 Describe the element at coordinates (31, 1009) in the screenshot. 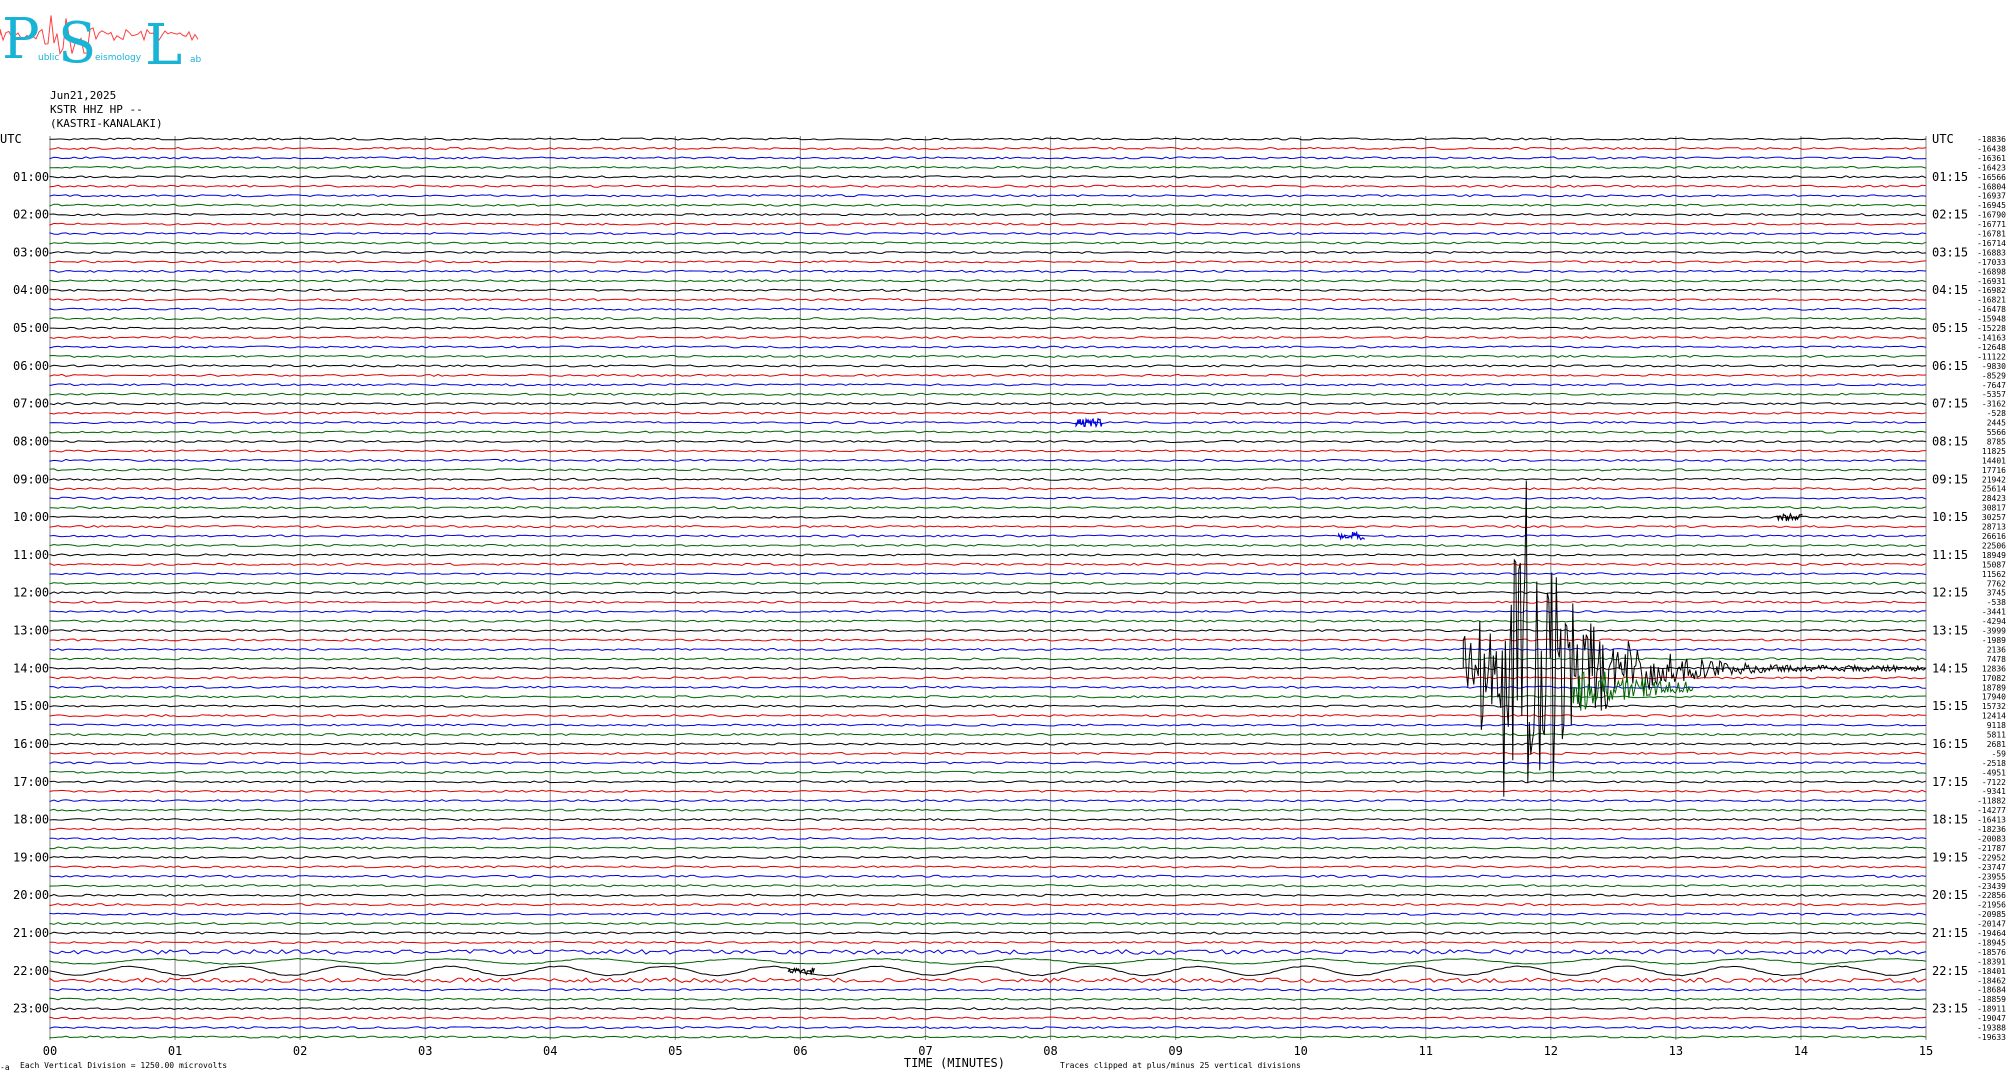

I see `left-time-label: 23:00` at that location.